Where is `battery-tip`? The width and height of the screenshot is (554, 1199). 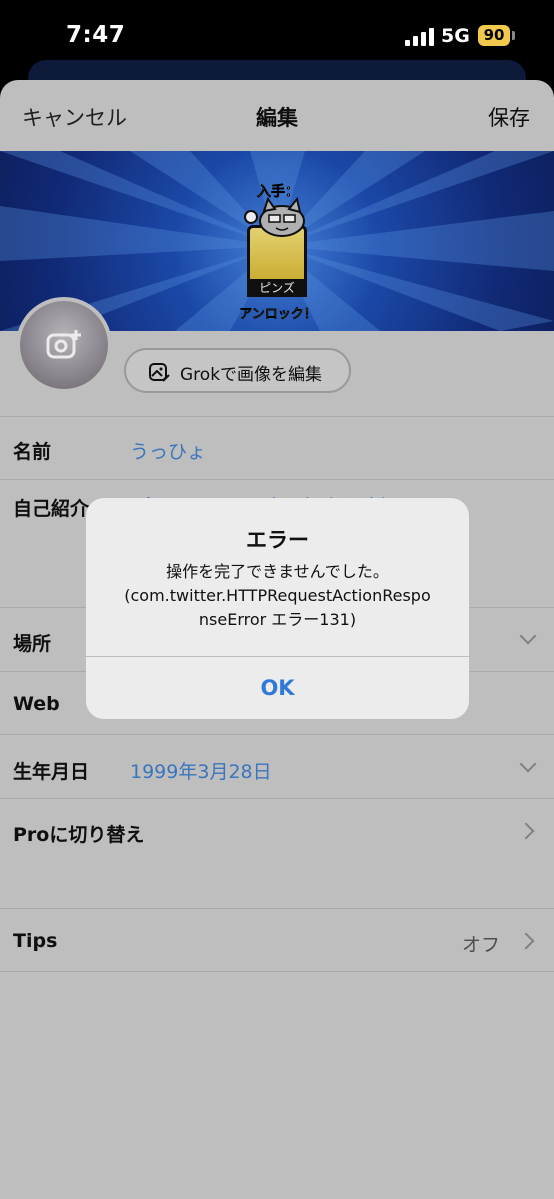
battery-tip is located at coordinates (513, 35).